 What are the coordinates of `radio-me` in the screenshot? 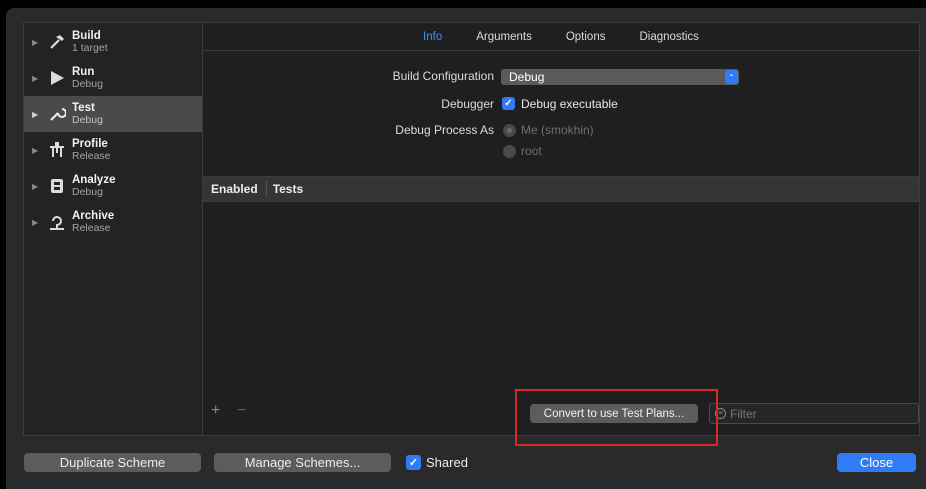 It's located at (509, 130).